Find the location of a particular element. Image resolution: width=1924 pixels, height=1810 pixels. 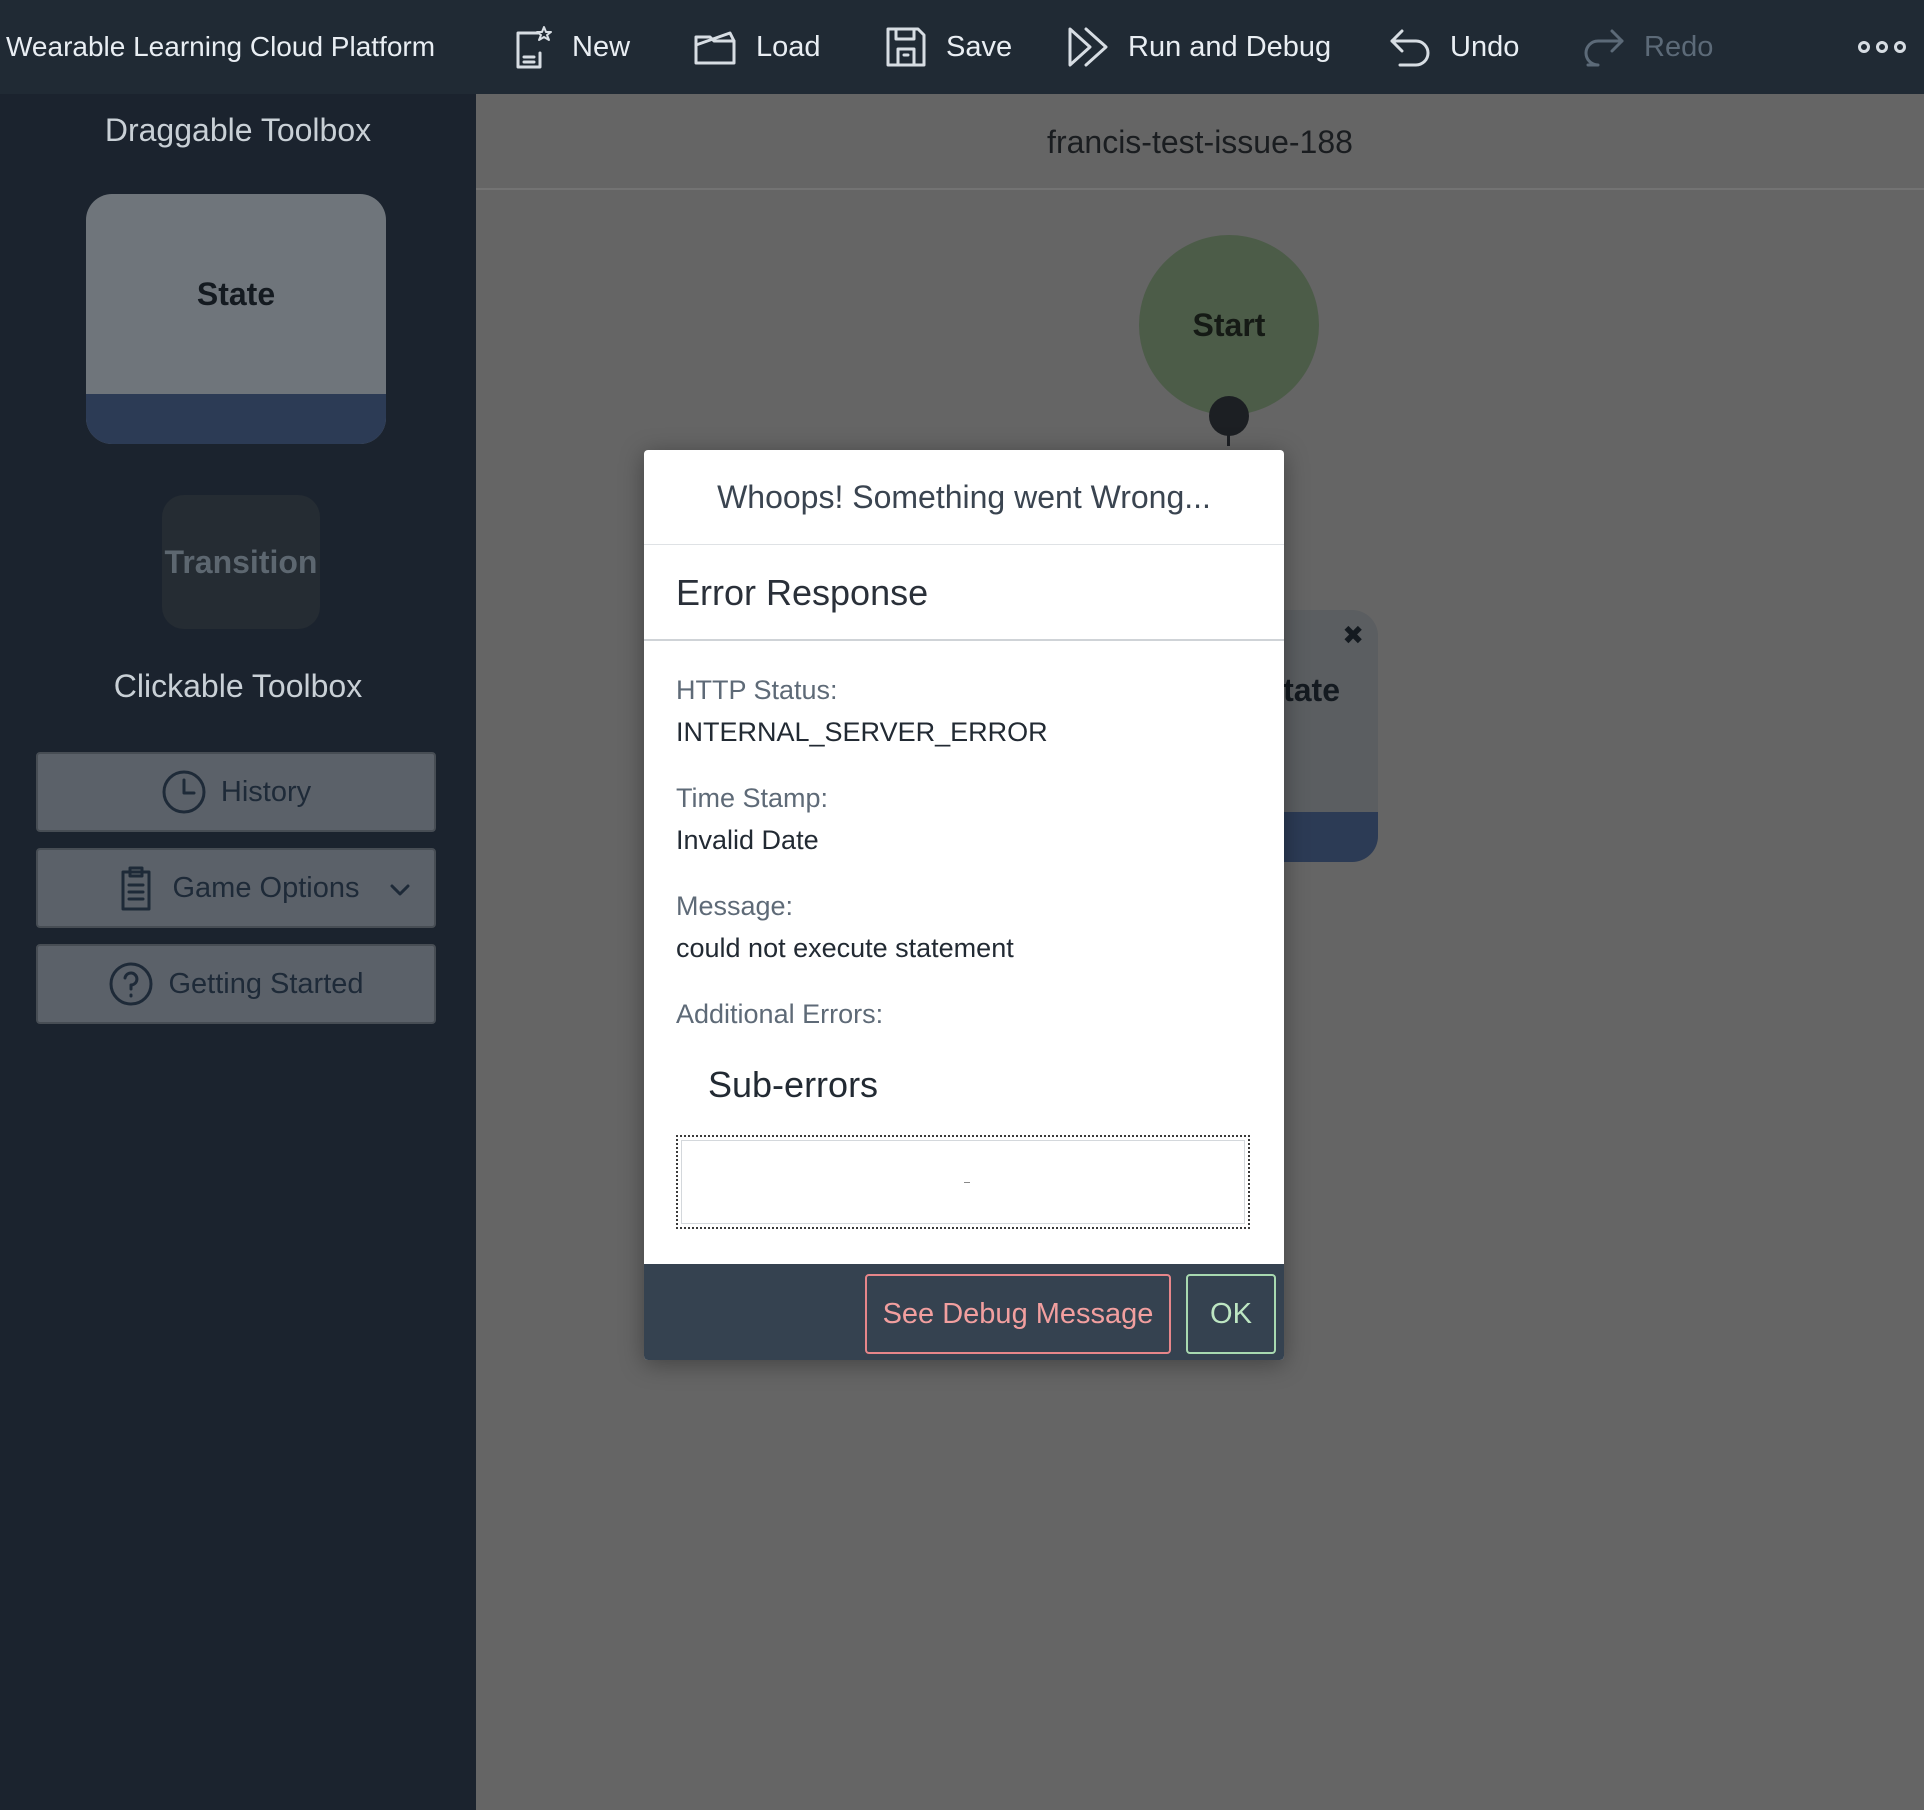

new-button: New is located at coordinates (569, 47).